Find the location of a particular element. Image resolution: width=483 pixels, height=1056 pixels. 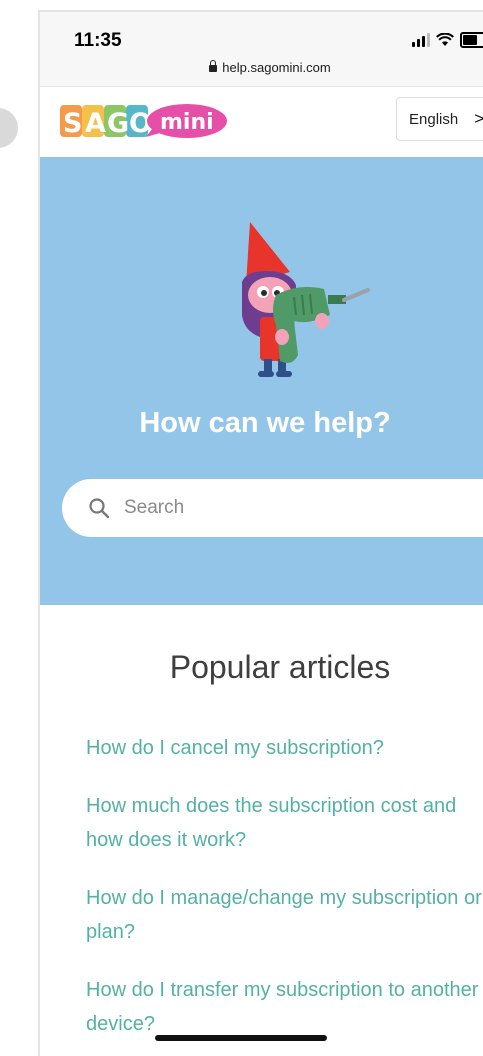

search-icon is located at coordinates (99, 508).